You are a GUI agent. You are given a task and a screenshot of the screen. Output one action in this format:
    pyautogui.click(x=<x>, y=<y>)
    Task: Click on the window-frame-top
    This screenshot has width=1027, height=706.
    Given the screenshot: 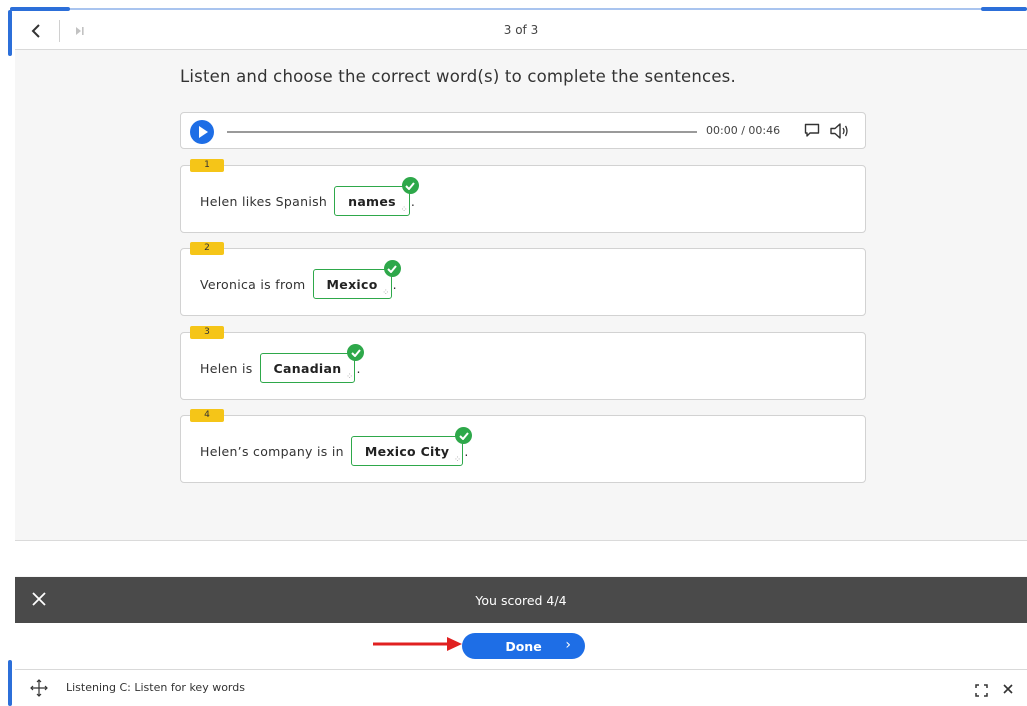 What is the action you would take?
    pyautogui.click(x=518, y=9)
    